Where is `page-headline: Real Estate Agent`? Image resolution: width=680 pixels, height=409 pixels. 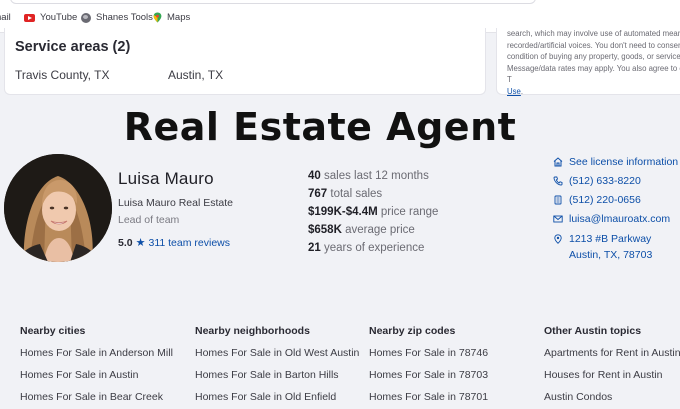 page-headline: Real Estate Agent is located at coordinates (320, 127).